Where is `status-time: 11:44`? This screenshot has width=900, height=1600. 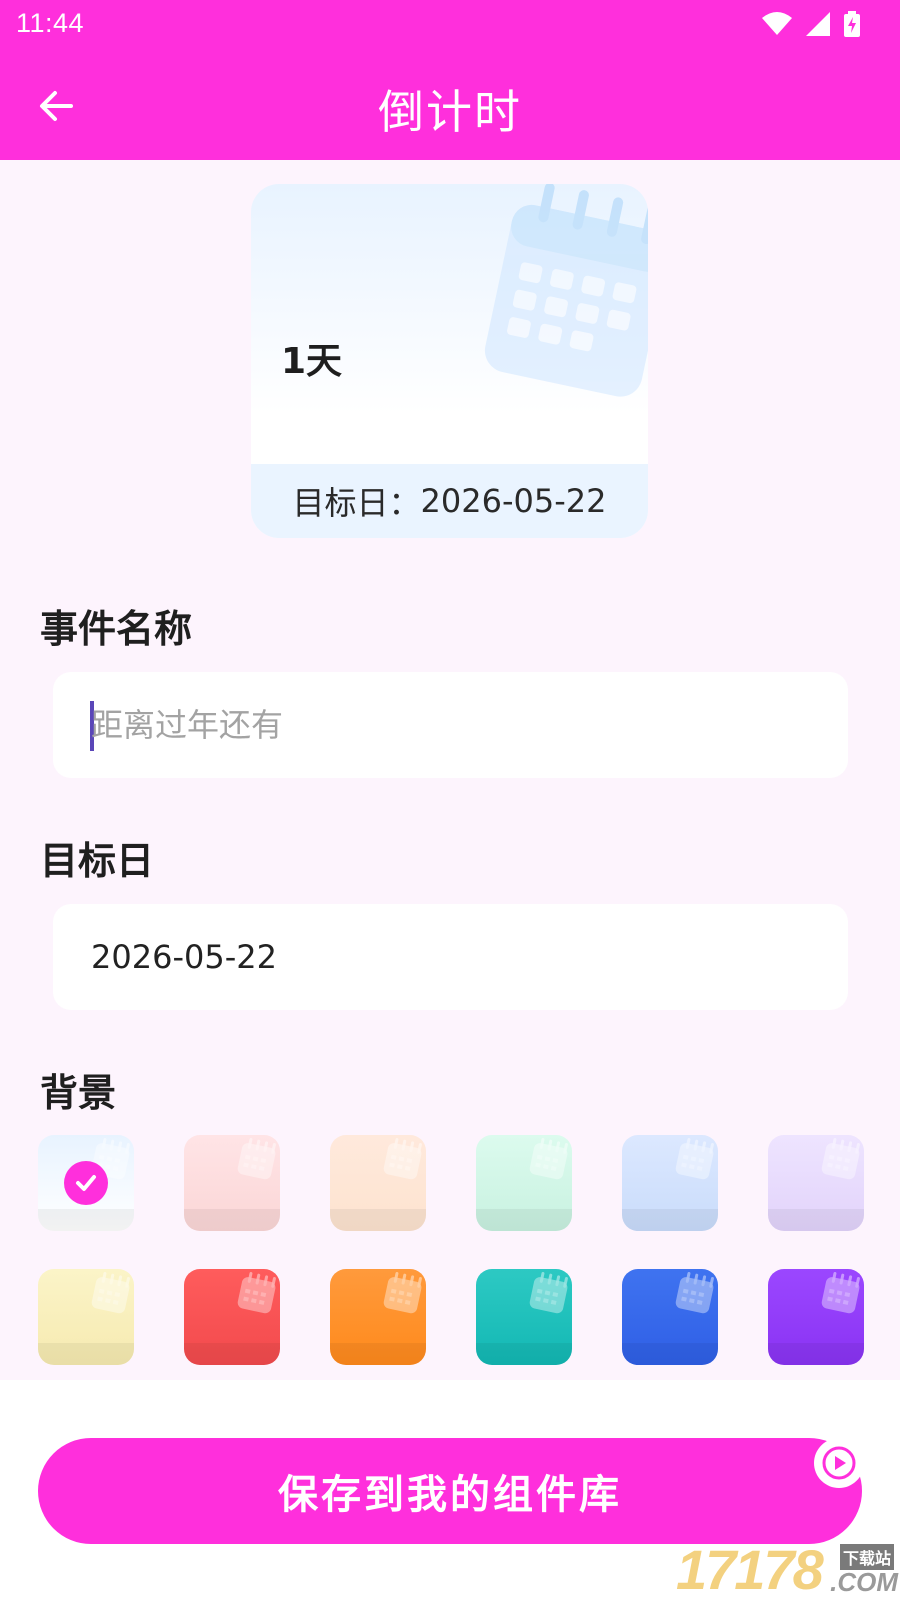
status-time: 11:44 is located at coordinates (50, 23).